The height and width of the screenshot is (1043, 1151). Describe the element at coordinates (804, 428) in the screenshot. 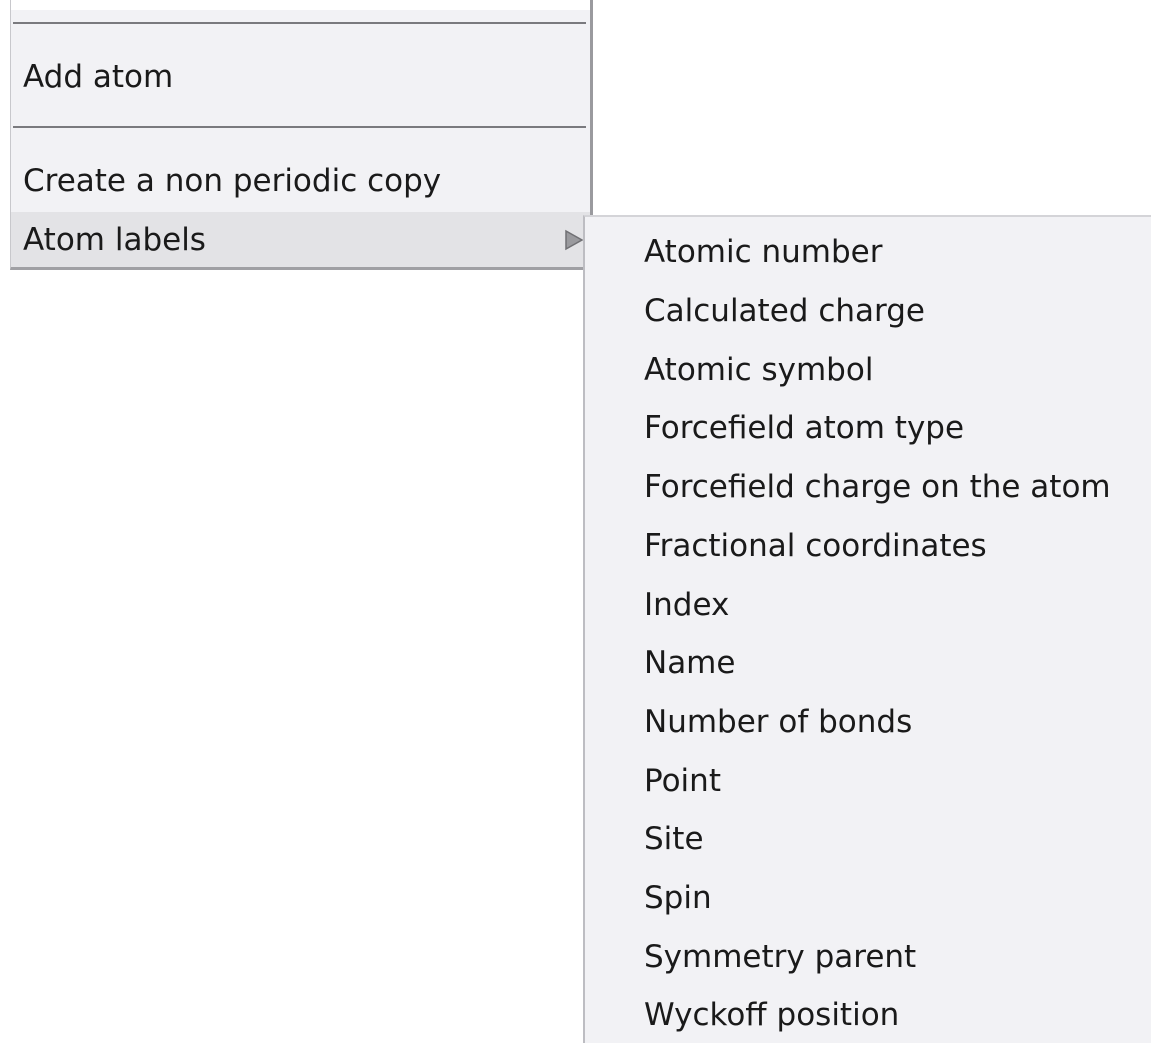

I see `submenu-item-label: Forcefield atom type` at that location.